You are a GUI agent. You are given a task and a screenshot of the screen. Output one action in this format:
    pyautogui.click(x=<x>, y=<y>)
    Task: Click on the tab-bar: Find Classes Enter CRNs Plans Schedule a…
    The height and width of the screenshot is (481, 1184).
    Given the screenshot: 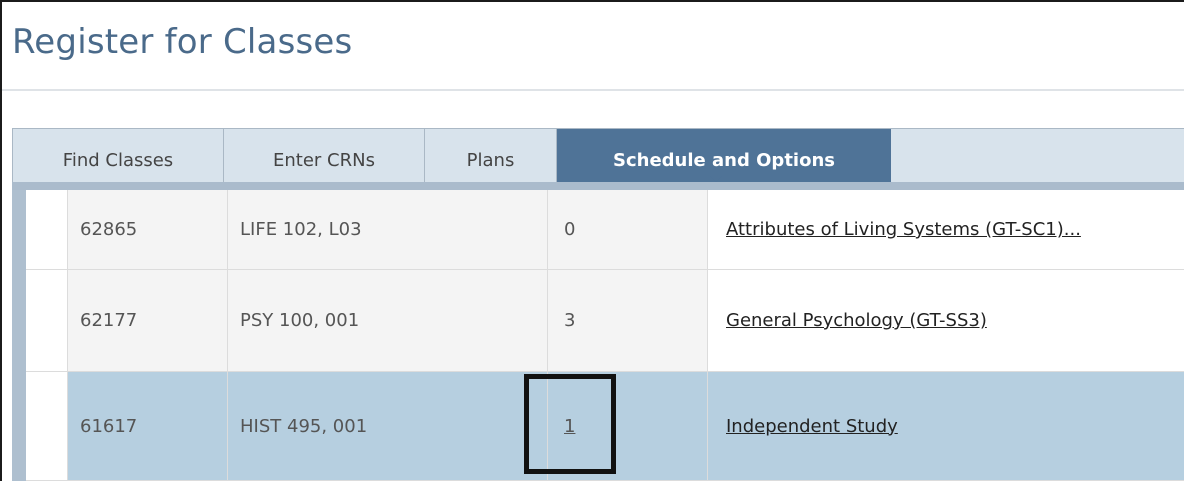 What is the action you would take?
    pyautogui.click(x=598, y=155)
    